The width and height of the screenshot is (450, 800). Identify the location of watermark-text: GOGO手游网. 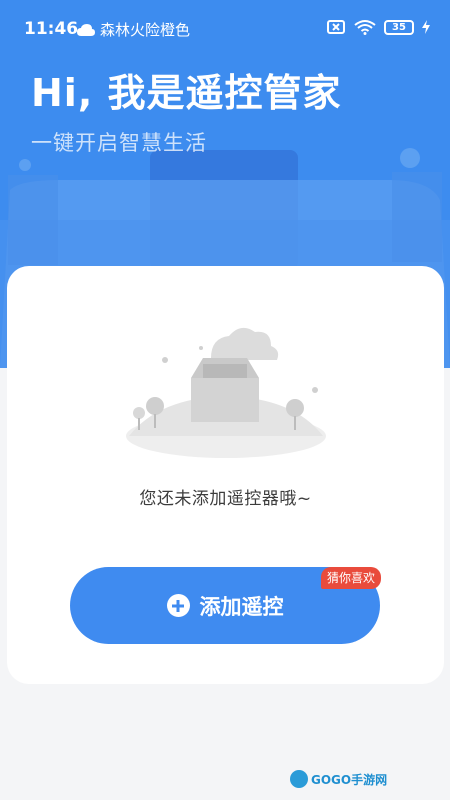
(349, 779).